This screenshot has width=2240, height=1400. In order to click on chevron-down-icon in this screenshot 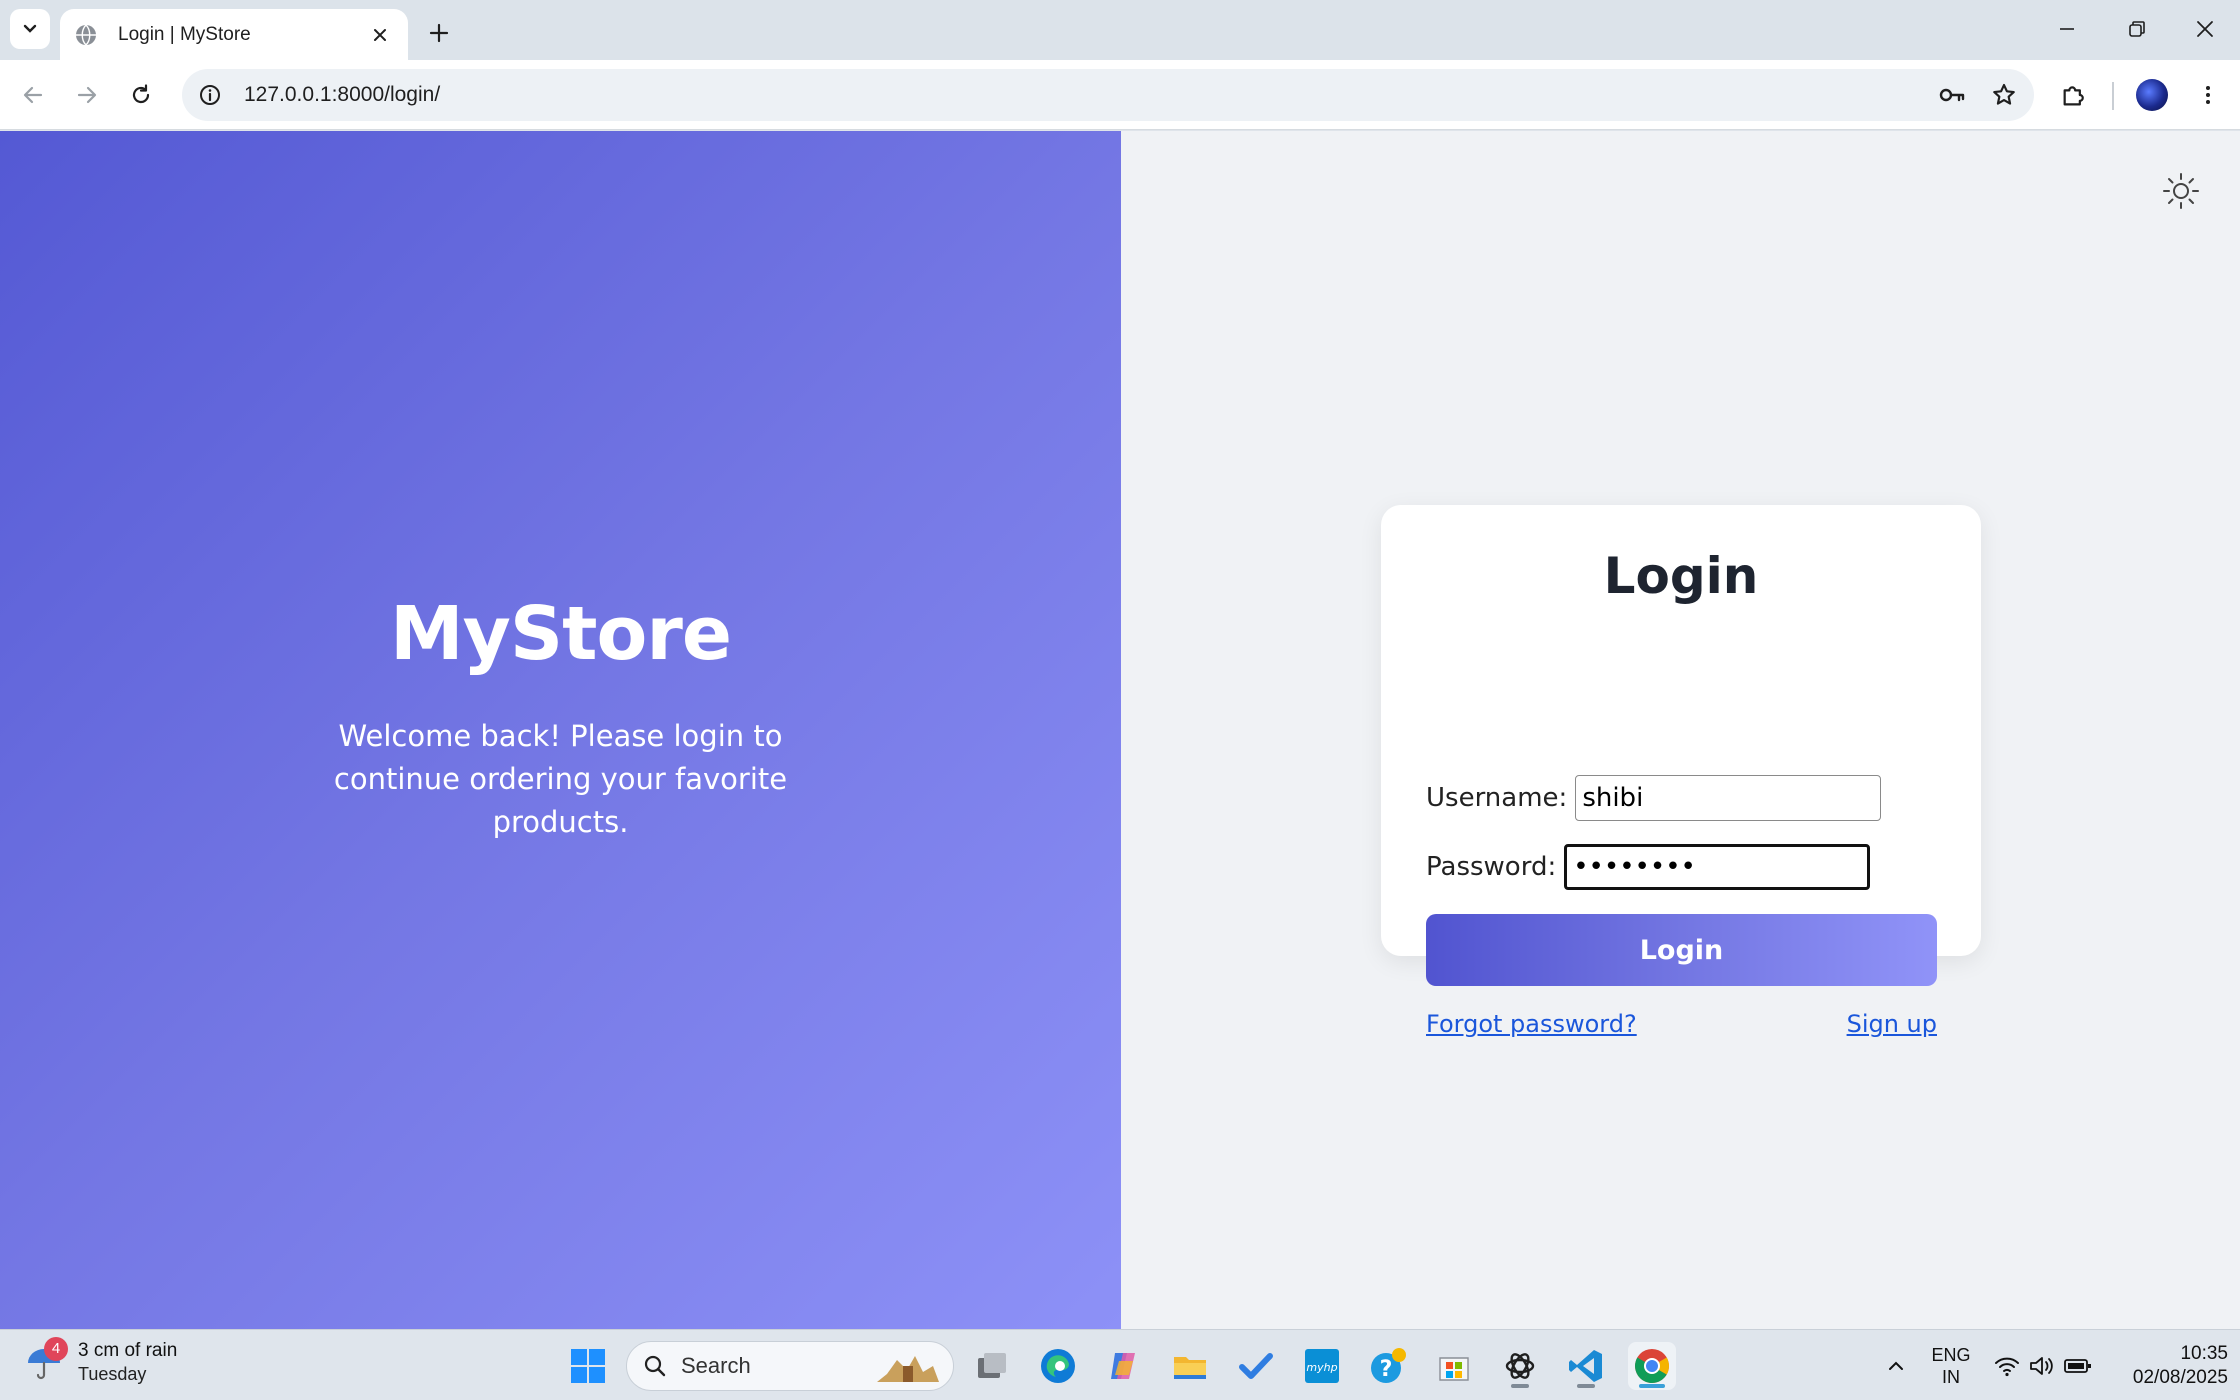, I will do `click(30, 28)`.